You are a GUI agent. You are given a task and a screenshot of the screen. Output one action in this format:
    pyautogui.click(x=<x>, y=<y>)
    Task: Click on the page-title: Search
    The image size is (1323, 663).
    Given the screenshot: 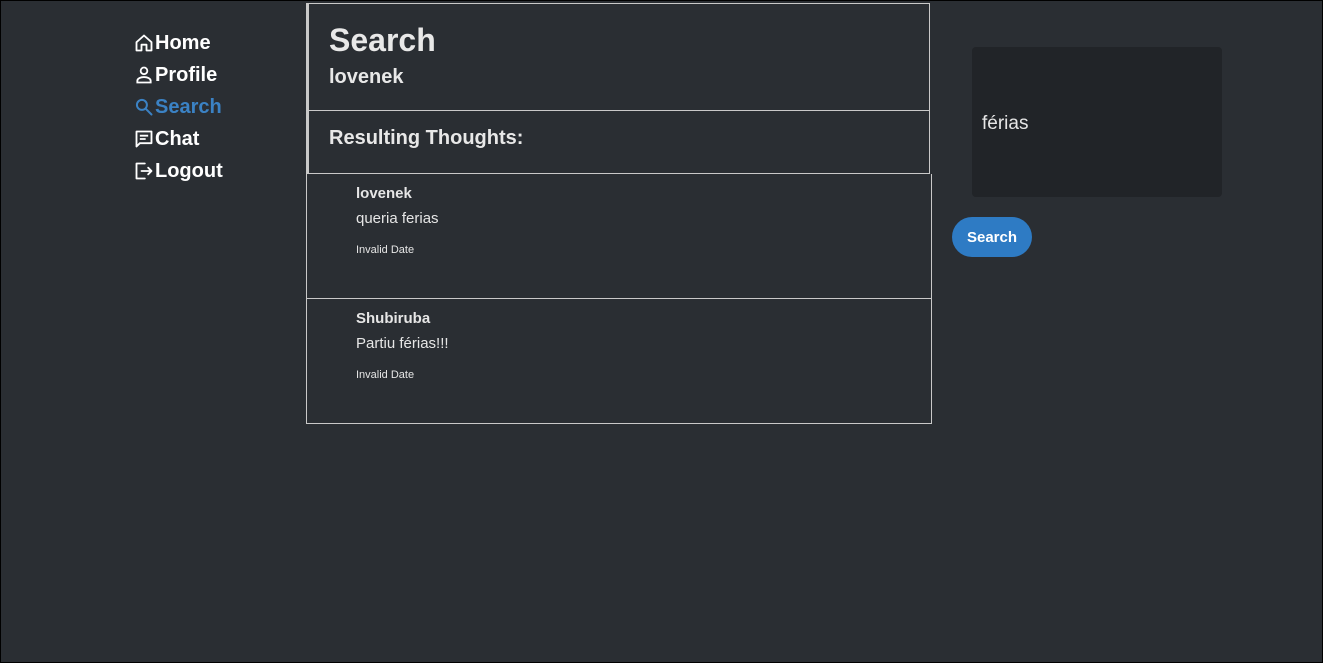 What is the action you would take?
    pyautogui.click(x=382, y=40)
    